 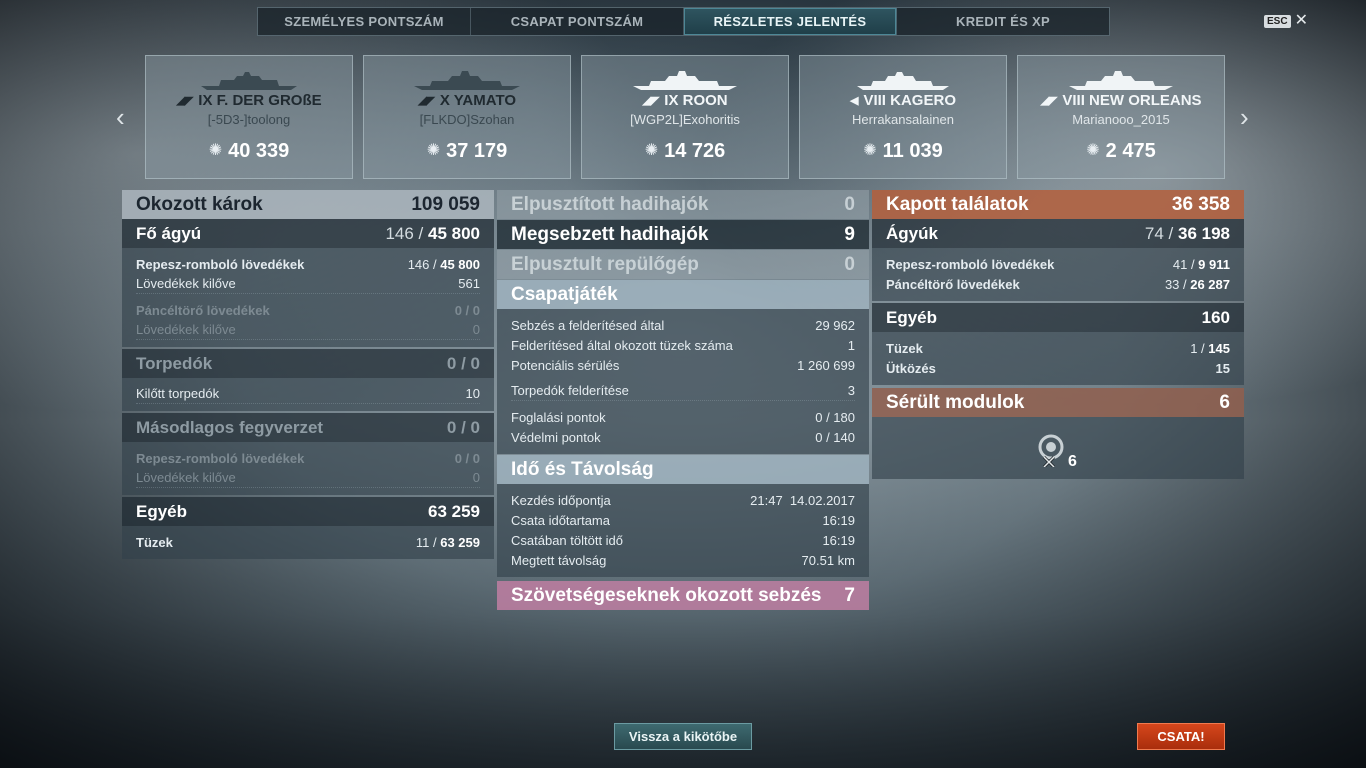 What do you see at coordinates (308, 310) in the screenshot?
I see `ap-shells-row: Páncéltörő lövedékek 0 / 0` at bounding box center [308, 310].